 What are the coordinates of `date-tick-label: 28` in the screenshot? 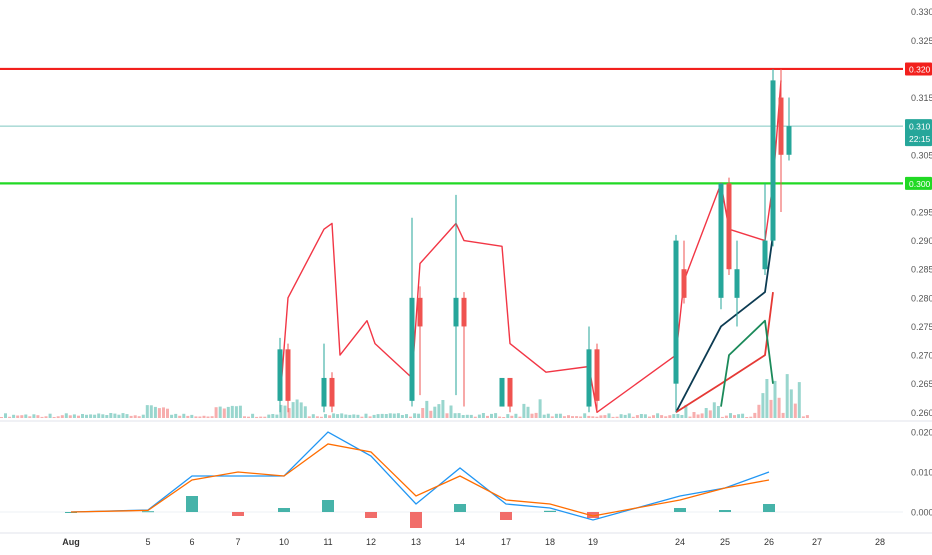 It's located at (880, 542).